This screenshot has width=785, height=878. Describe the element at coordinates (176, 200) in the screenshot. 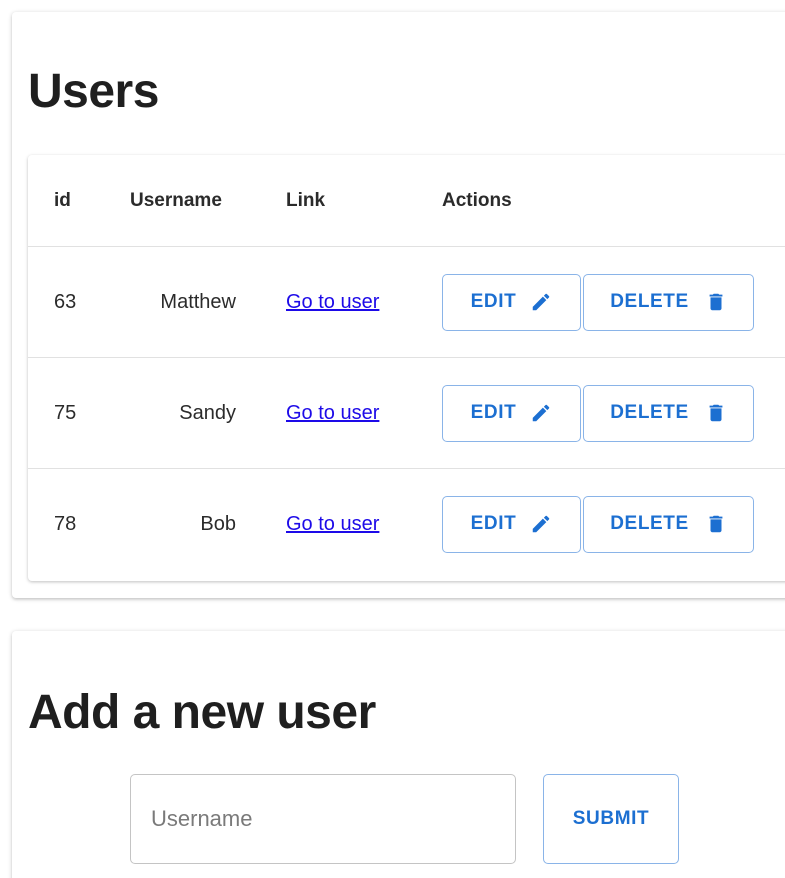

I see `column-header-username: Username` at that location.